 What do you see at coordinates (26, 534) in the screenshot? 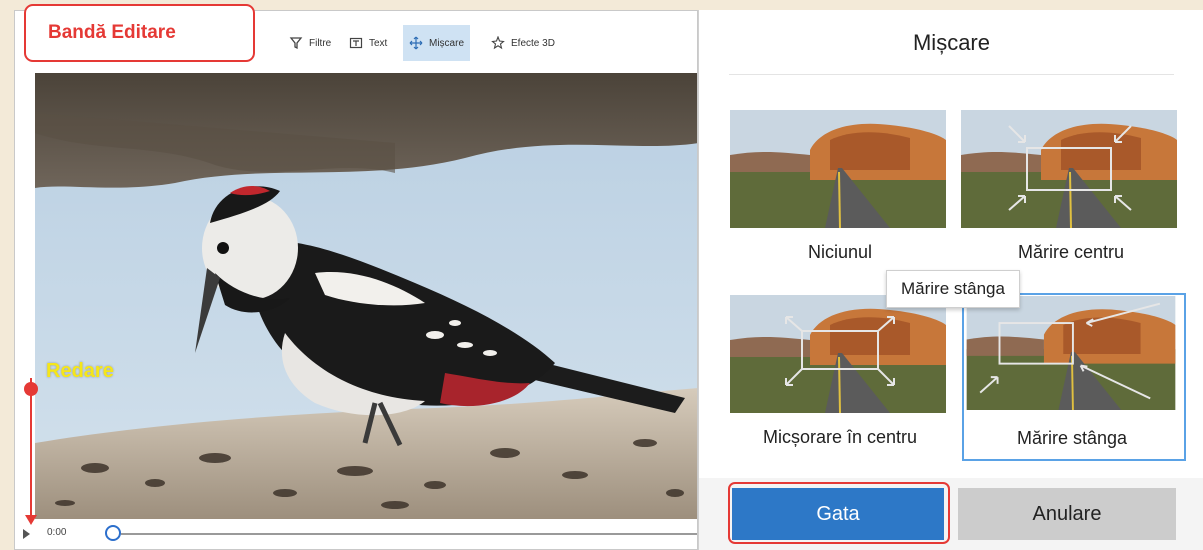
I see `play-icon` at bounding box center [26, 534].